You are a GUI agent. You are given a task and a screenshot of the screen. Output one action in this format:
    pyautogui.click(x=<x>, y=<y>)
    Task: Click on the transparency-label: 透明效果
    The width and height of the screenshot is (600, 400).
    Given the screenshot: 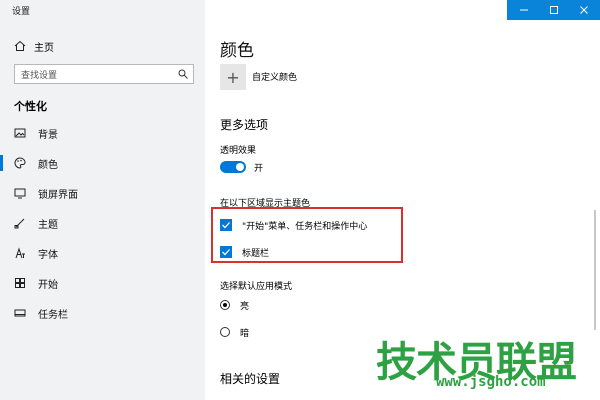 What is the action you would take?
    pyautogui.click(x=238, y=151)
    